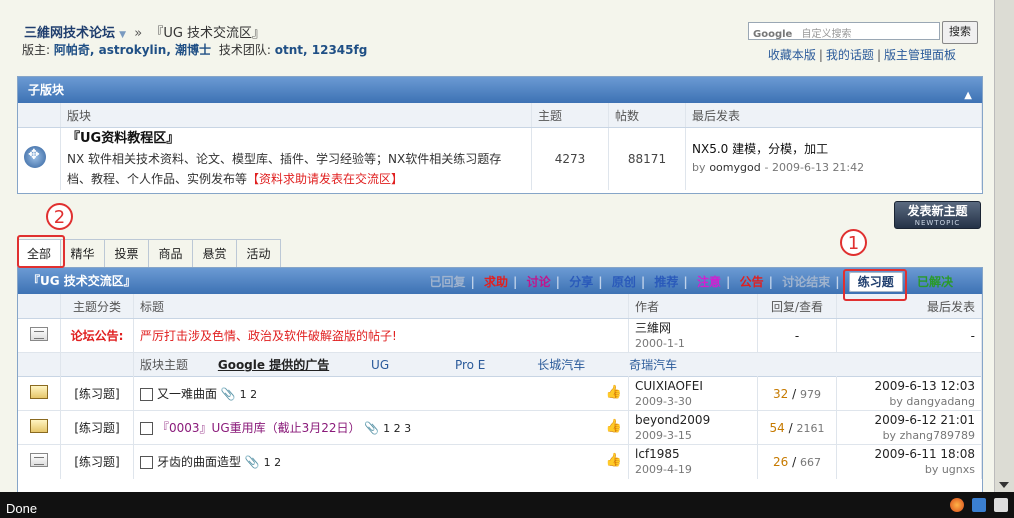 The image size is (1014, 518). What do you see at coordinates (806, 282) in the screenshot?
I see `type-closed: 讨论结束` at bounding box center [806, 282].